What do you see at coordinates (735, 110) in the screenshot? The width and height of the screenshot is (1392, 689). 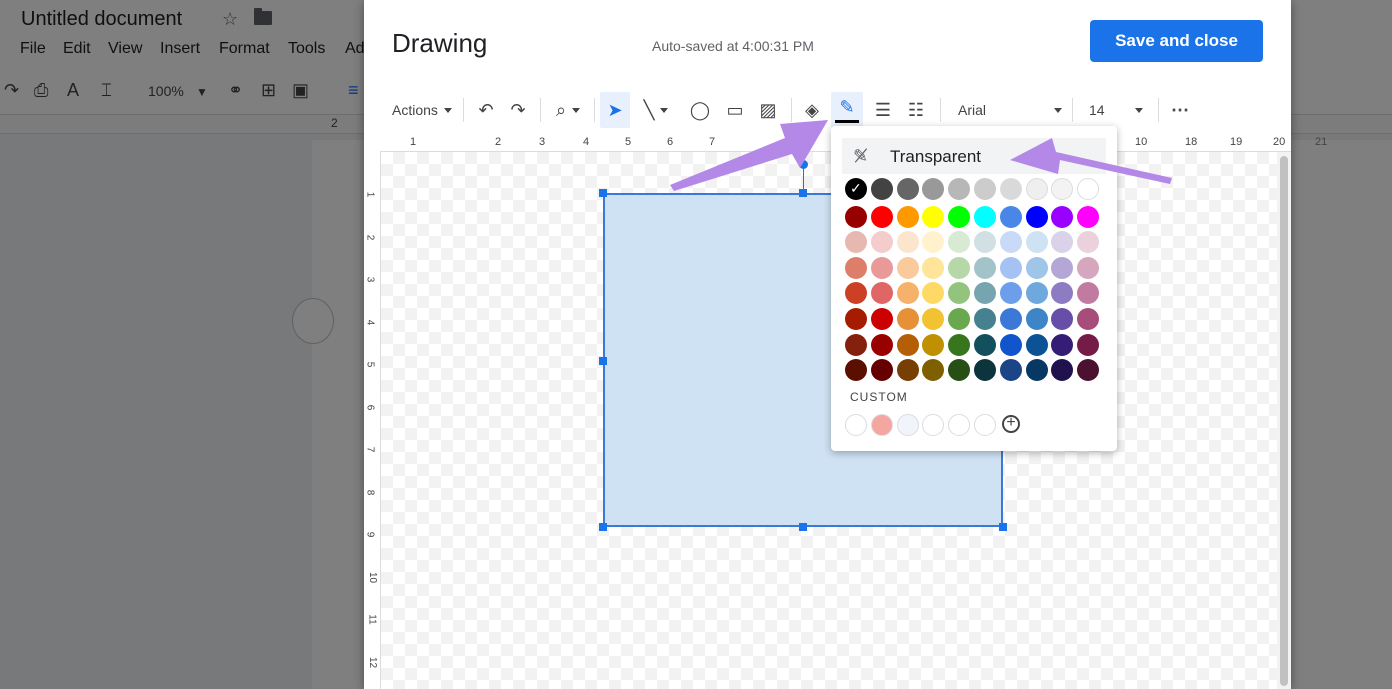 I see `text-box-icon: ▭` at bounding box center [735, 110].